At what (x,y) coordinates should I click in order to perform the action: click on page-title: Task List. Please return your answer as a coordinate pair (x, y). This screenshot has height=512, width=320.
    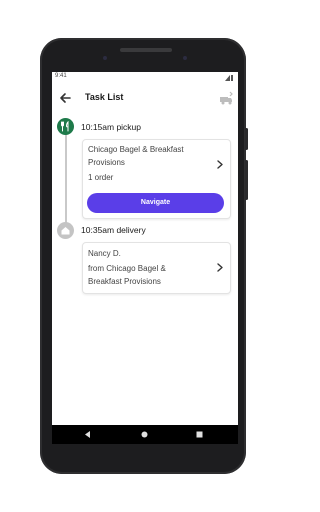
    Looking at the image, I should click on (104, 97).